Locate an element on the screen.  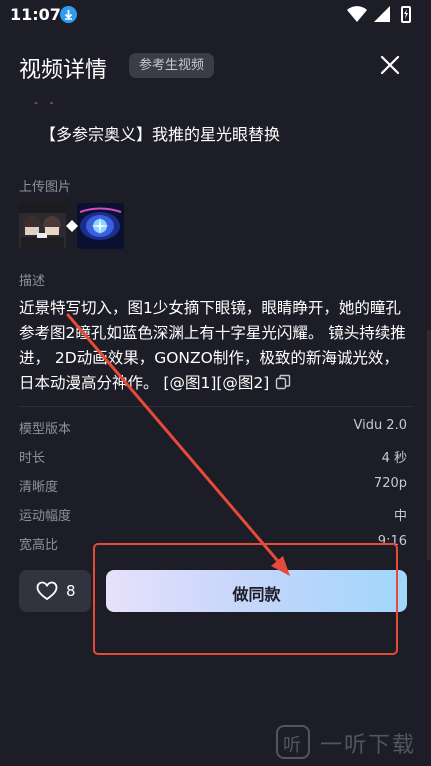
watermark-logo-icon: 听 is located at coordinates (293, 742).